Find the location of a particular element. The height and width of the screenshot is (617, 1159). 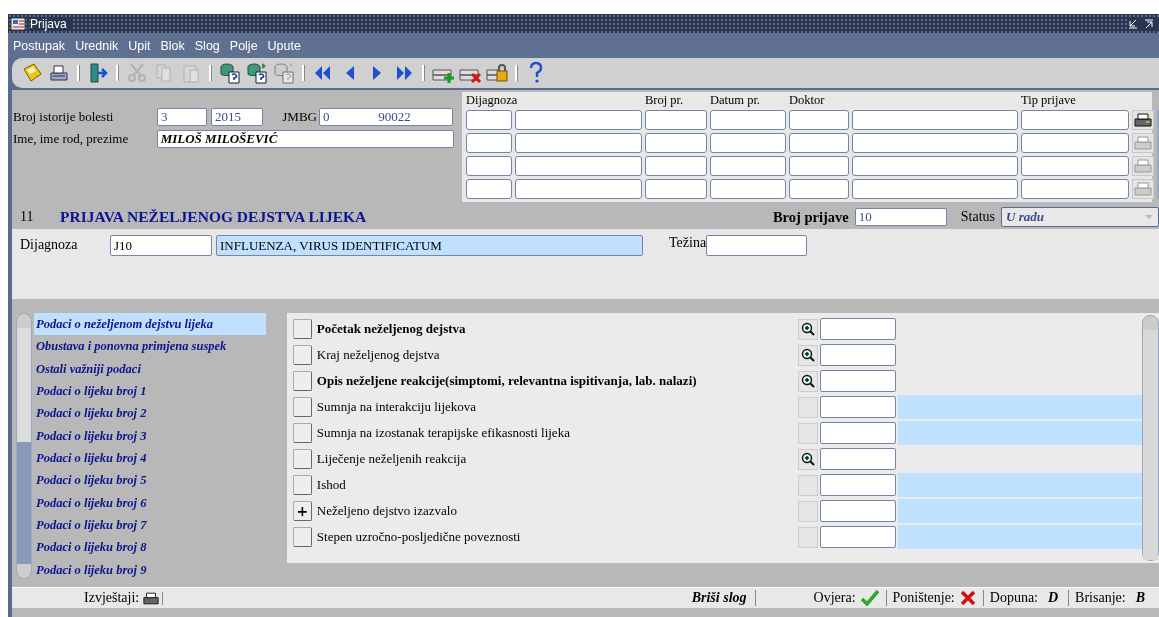

jmbg-field: 0 90022 is located at coordinates (386, 117).